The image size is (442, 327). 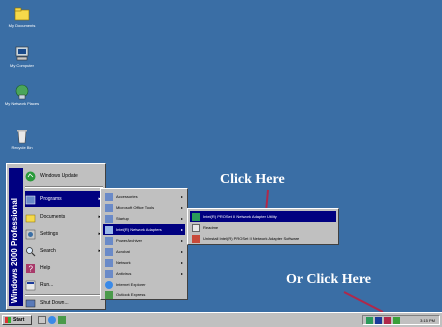 I want to click on windows-logo-icon, so click(x=8, y=320).